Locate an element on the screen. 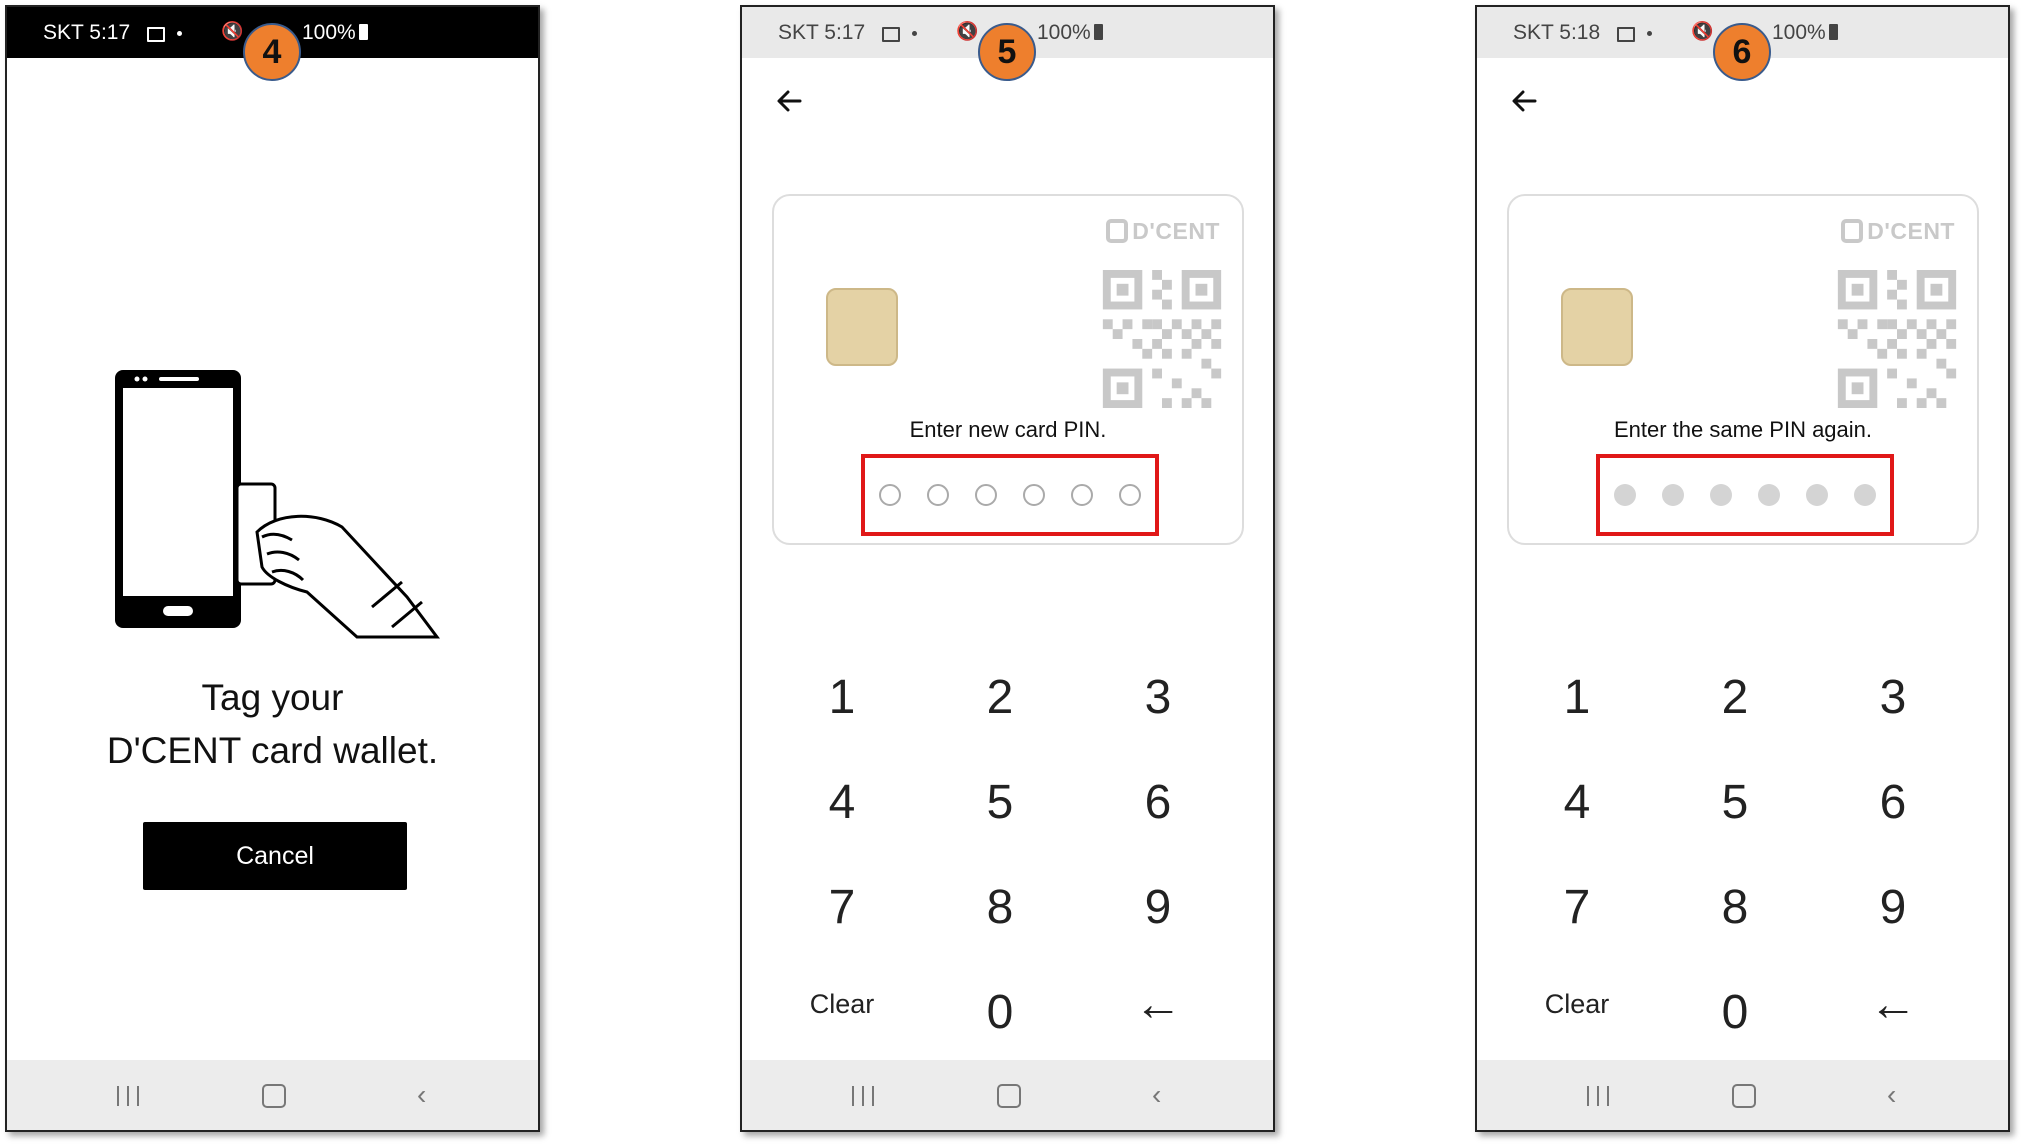 This screenshot has height=1146, width=2021. pin-prompt: Enter new card PIN. is located at coordinates (1008, 429).